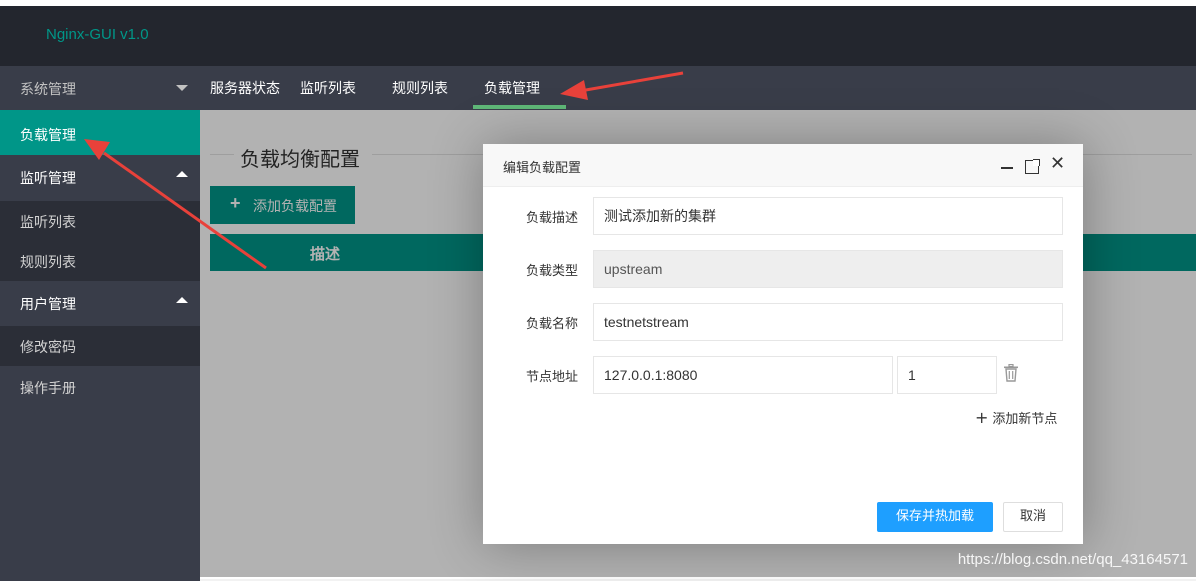  I want to click on sidebar-item-listen-list: 监听列表, so click(100, 221).